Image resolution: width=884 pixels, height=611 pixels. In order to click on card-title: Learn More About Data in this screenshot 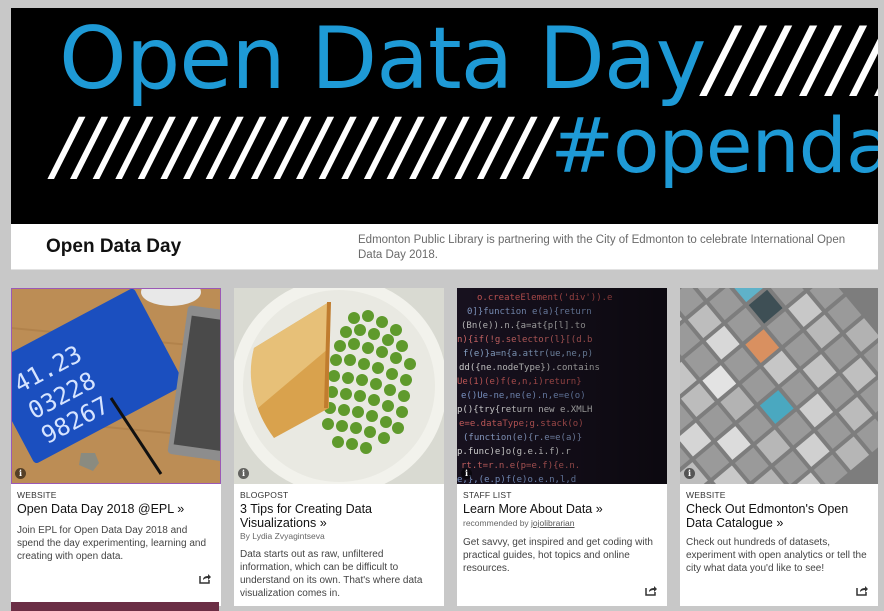, I will do `click(527, 509)`.